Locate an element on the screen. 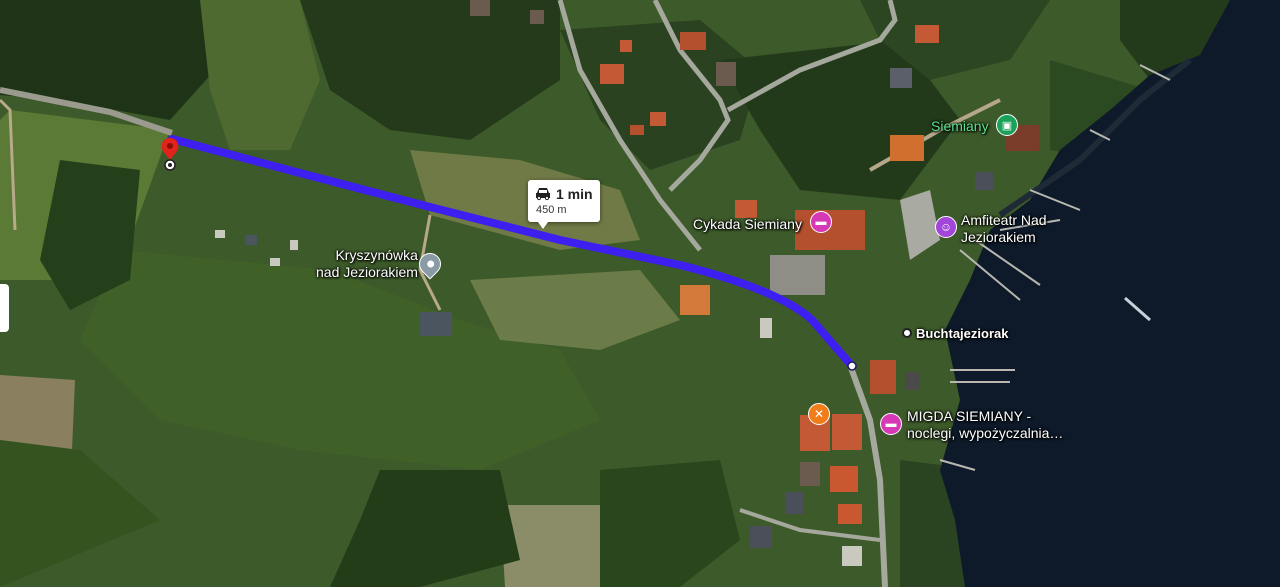 This screenshot has height=587, width=1280. route-time: 1 min is located at coordinates (574, 194).